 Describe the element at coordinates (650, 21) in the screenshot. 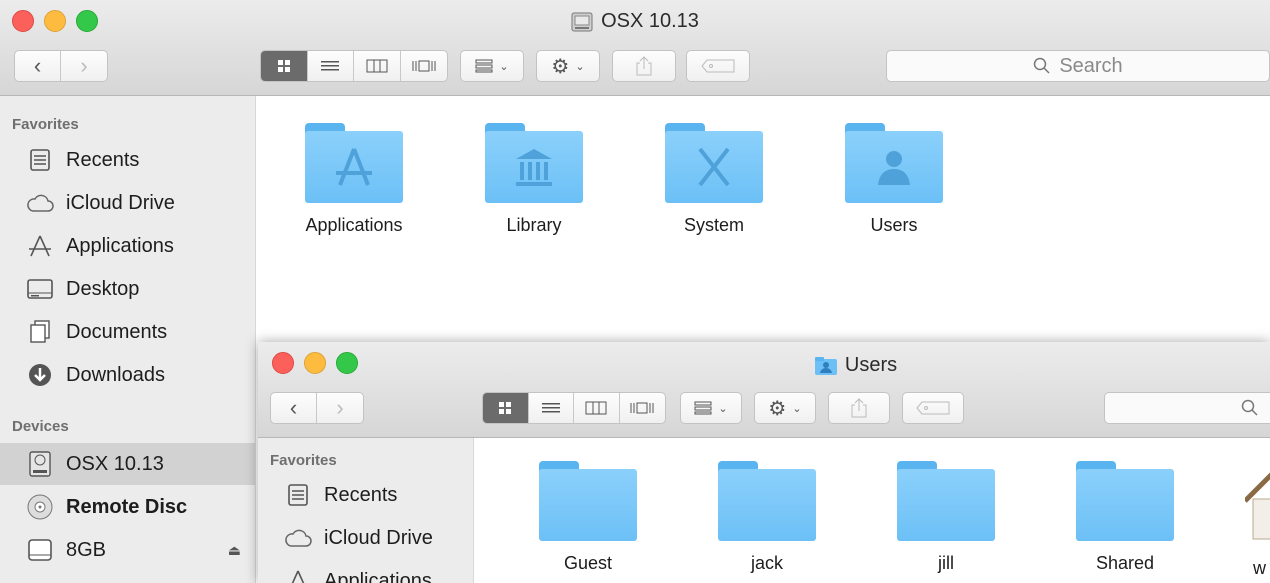

I see `window-title-text: OSX 10.13` at that location.